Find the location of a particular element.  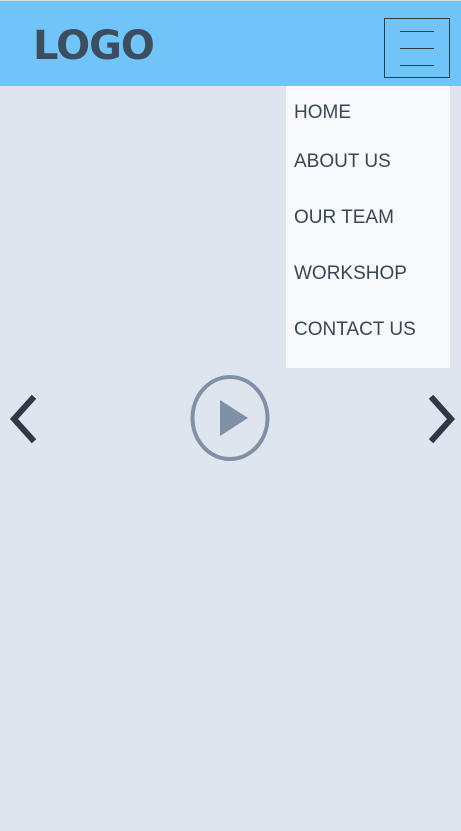

menu-item-contact-us: CONTACT US is located at coordinates (355, 330).